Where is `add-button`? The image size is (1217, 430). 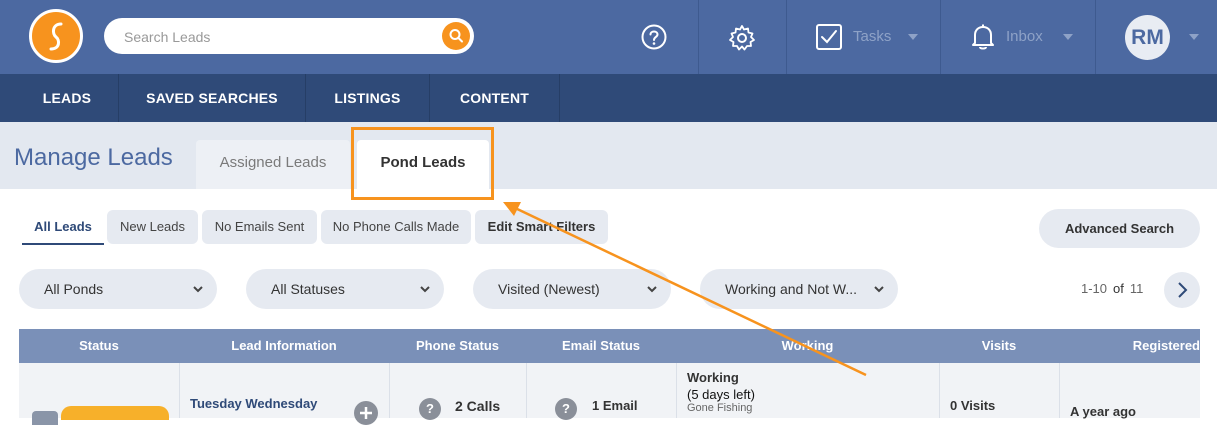
add-button is located at coordinates (366, 413).